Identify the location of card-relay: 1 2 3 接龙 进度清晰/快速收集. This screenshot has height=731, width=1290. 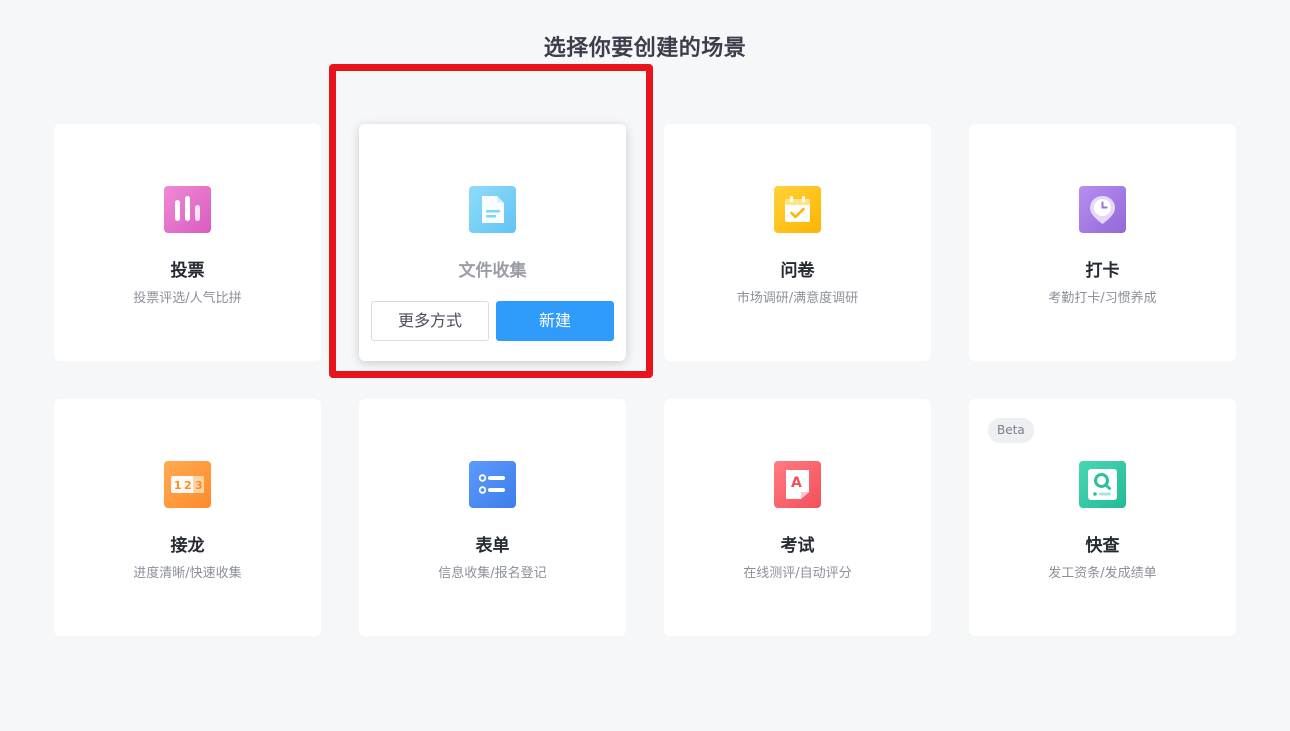
(187, 517).